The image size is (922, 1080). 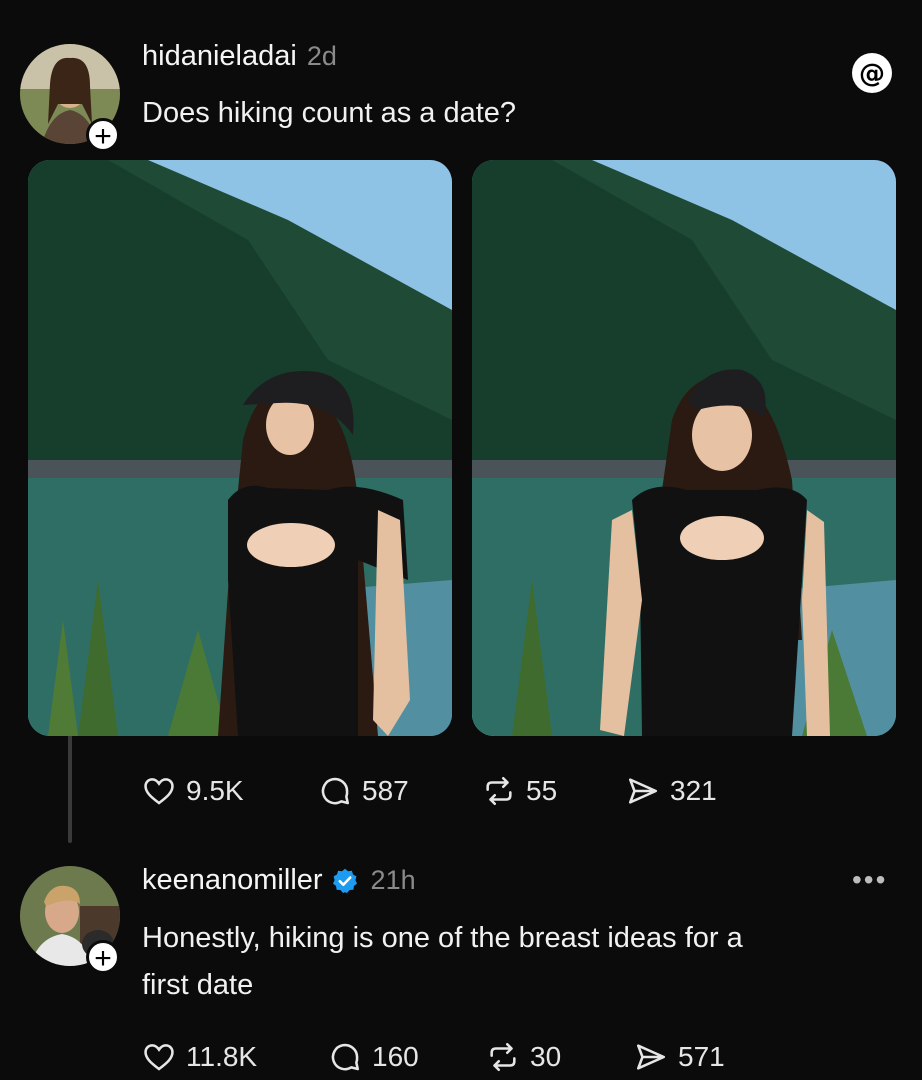 I want to click on post-username: hidanieladai, so click(x=219, y=56).